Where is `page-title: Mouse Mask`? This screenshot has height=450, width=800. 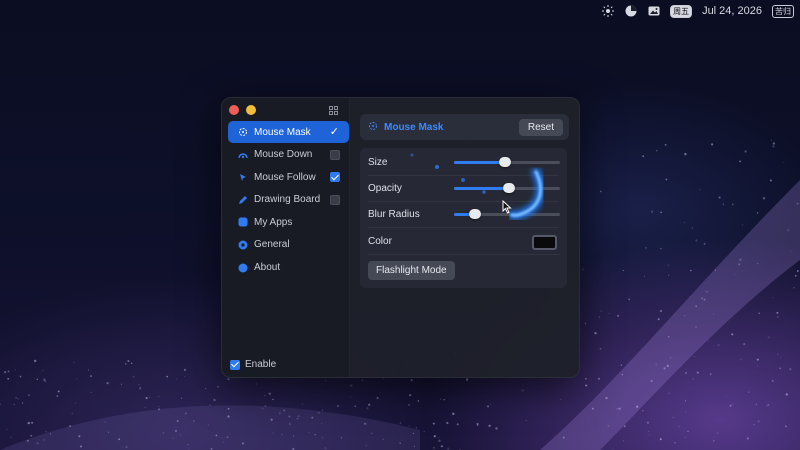 page-title: Mouse Mask is located at coordinates (414, 127).